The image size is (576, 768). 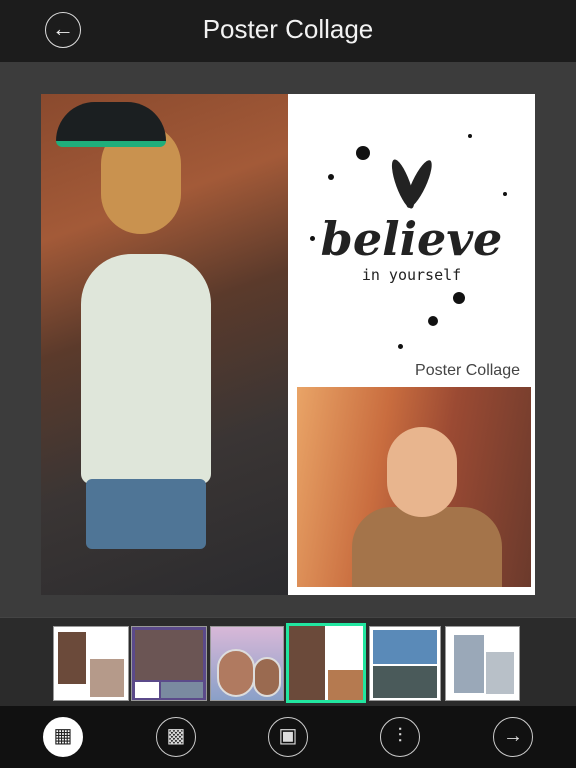 I want to click on artwork-subtitle: in yourself, so click(x=411, y=275).